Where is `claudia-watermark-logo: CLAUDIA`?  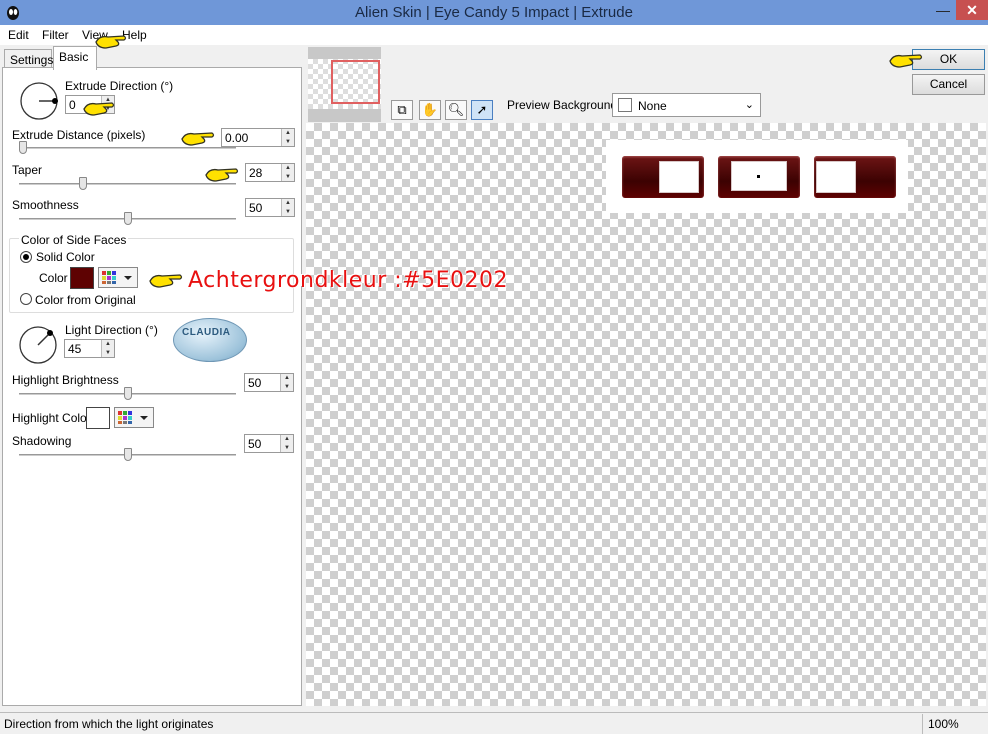 claudia-watermark-logo: CLAUDIA is located at coordinates (210, 340).